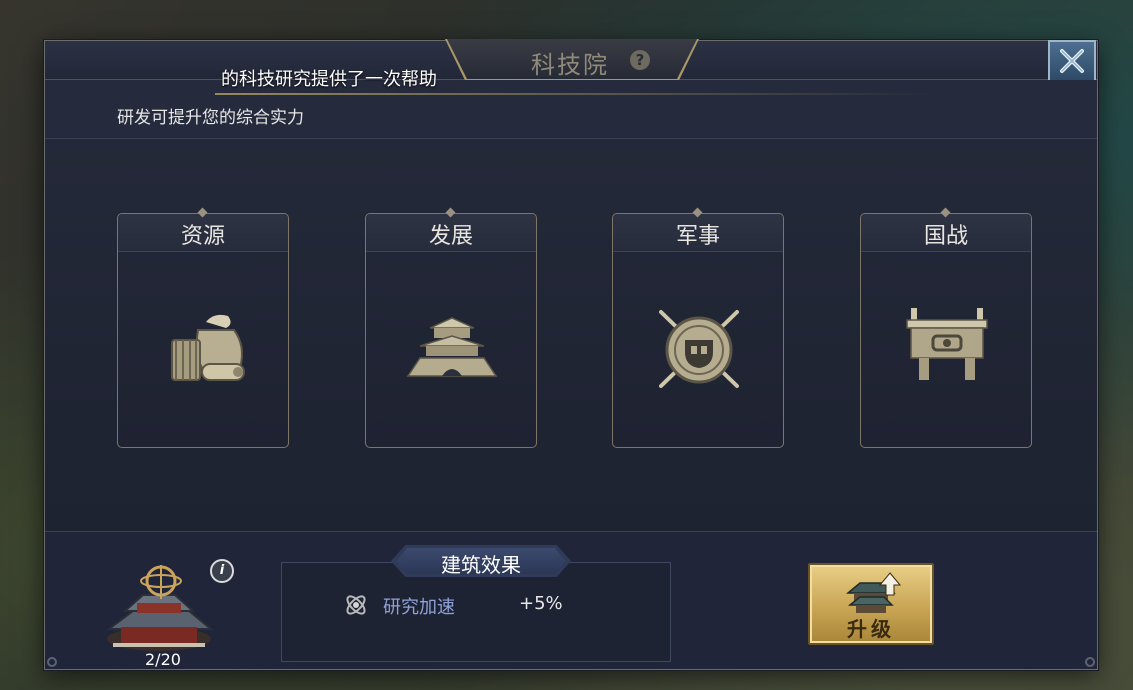 This screenshot has width=1133, height=690. What do you see at coordinates (452, 347) in the screenshot?
I see `palace-gate-icon` at bounding box center [452, 347].